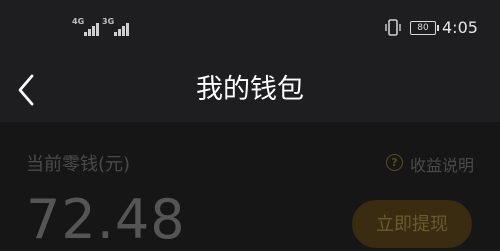  I want to click on status-time: 4:05, so click(460, 27).